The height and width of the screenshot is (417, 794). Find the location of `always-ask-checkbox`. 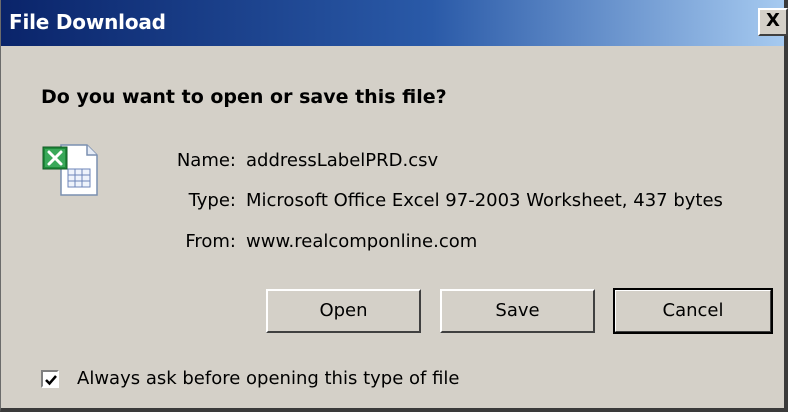

always-ask-checkbox is located at coordinates (50, 379).